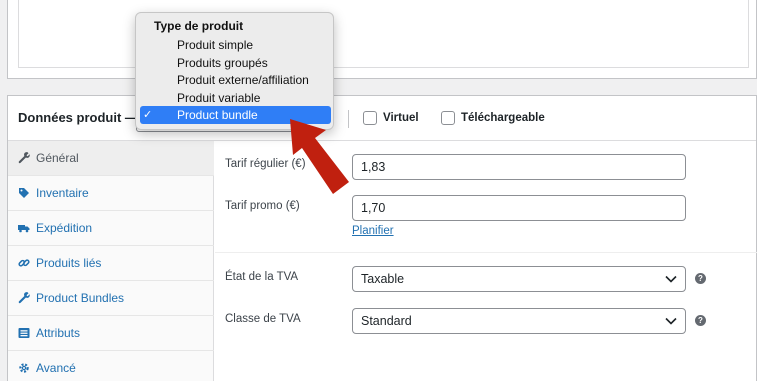  I want to click on tab-linked-products: Produits liés, so click(111, 263).